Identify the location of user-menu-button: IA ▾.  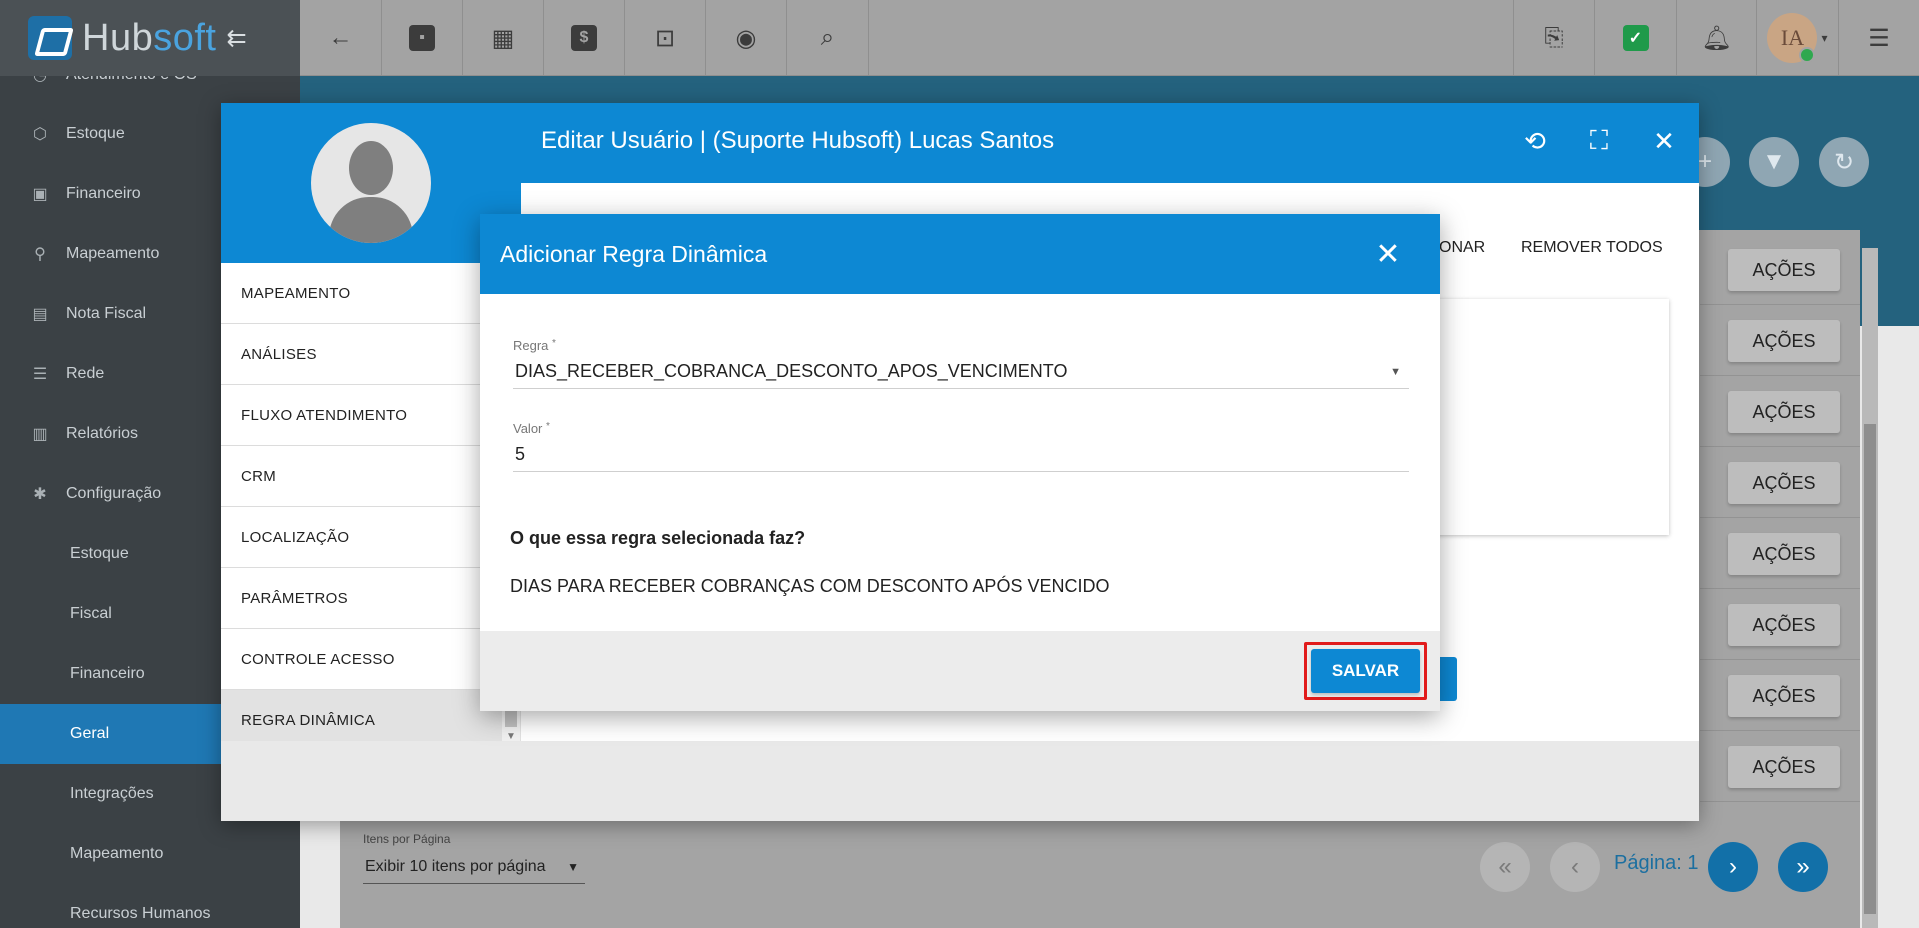
(1798, 38).